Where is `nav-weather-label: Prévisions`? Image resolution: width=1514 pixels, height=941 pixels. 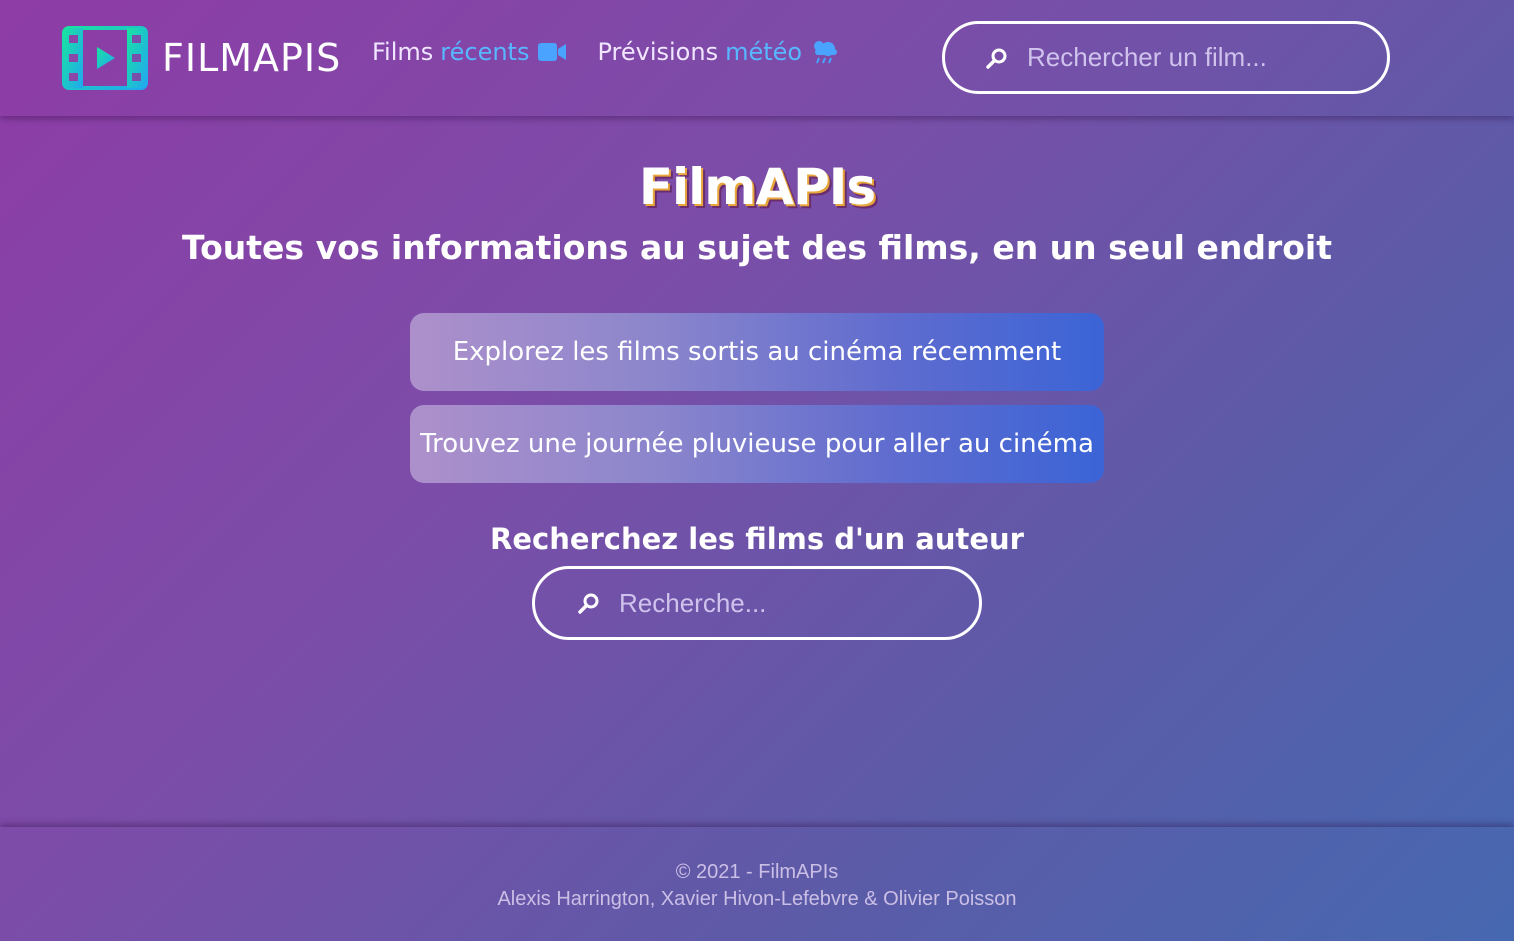
nav-weather-label: Prévisions is located at coordinates (658, 52).